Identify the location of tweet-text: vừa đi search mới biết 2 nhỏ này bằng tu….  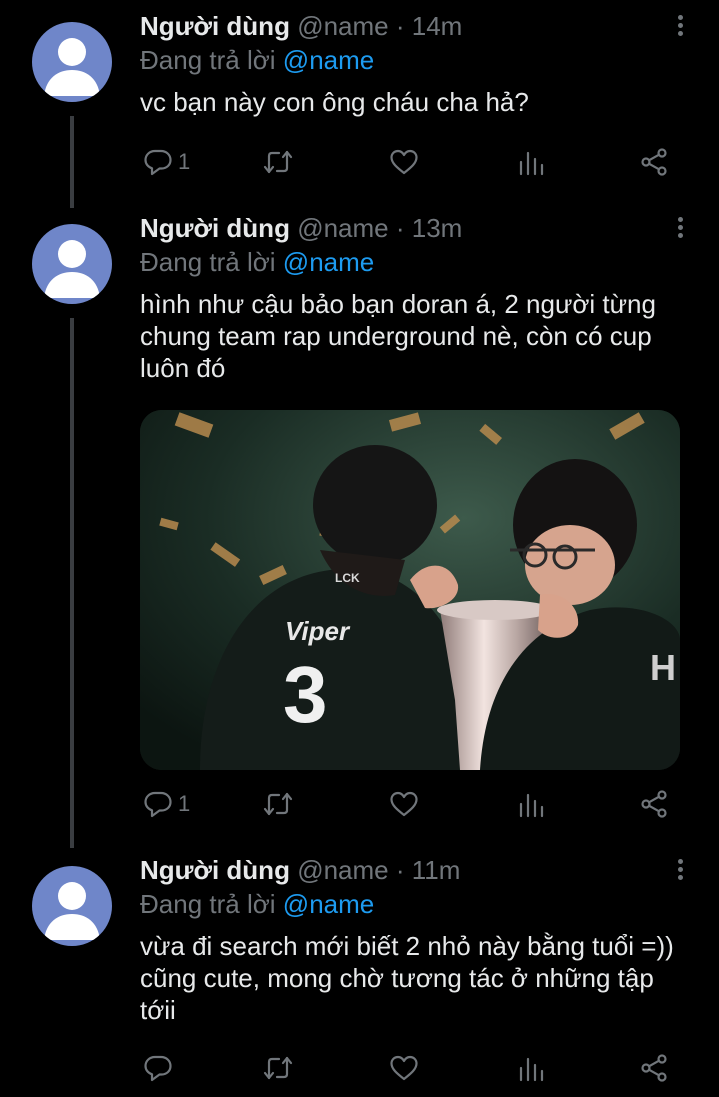
(407, 978).